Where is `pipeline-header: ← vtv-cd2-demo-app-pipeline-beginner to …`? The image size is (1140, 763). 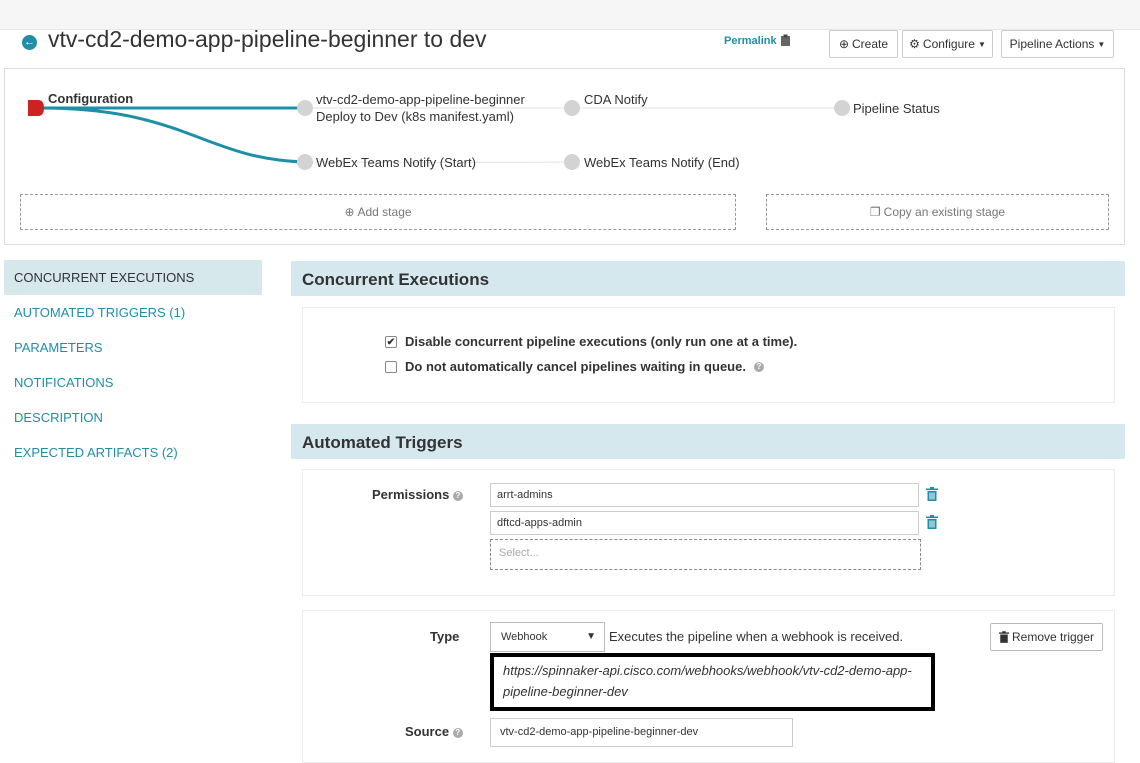
pipeline-header: ← vtv-cd2-demo-app-pipeline-beginner to … is located at coordinates (570, 43).